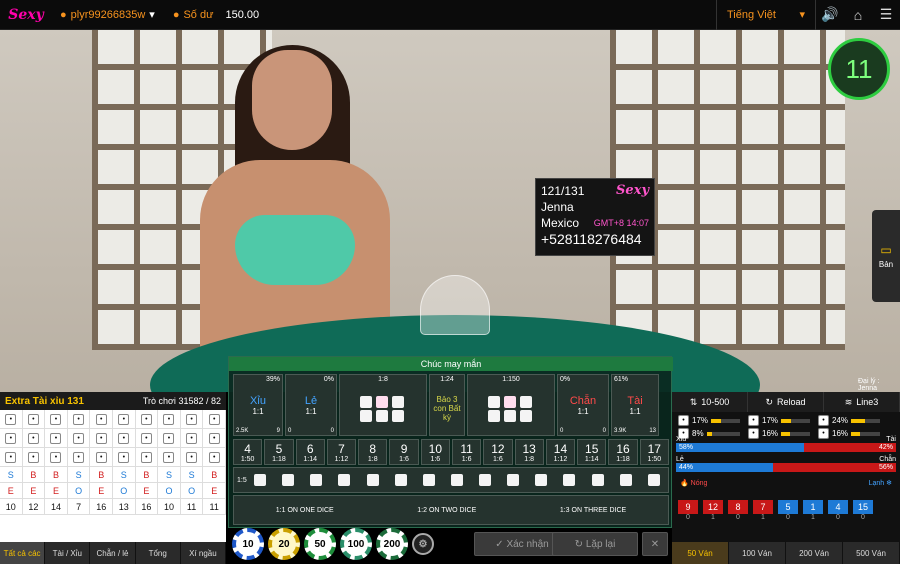 The height and width of the screenshot is (564, 900). I want to click on round-tabs: 50 Ván 100 Ván 200 Ván 500 Ván, so click(786, 553).